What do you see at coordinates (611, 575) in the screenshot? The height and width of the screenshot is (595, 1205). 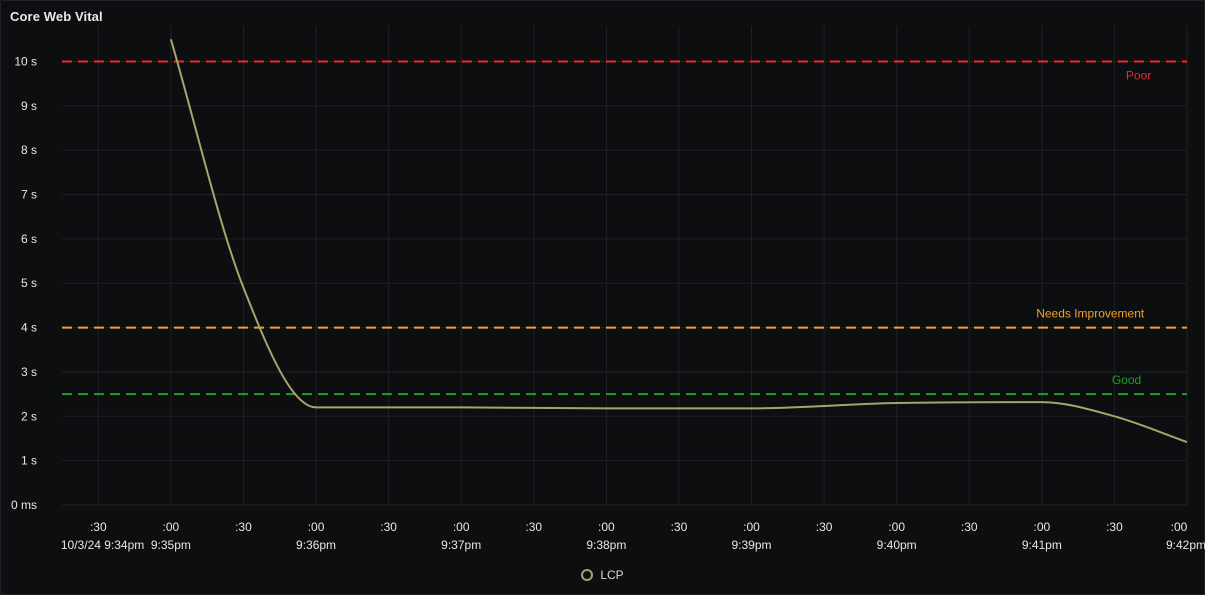 I see `legend-label-lcp: LCP` at bounding box center [611, 575].